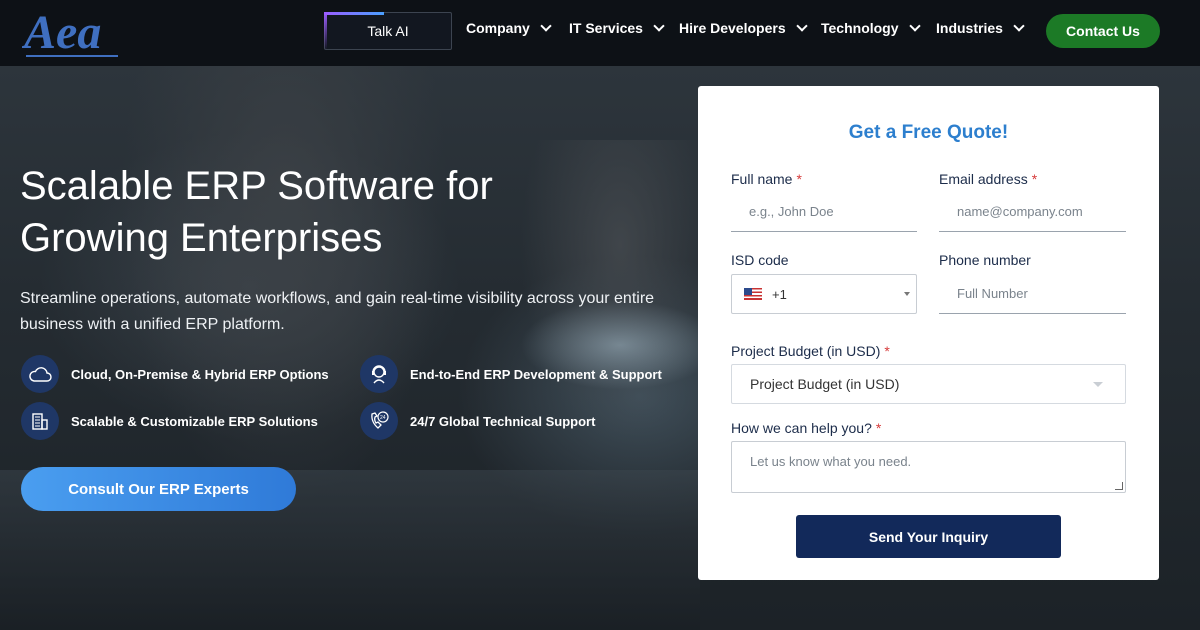 This screenshot has height=630, width=1200. What do you see at coordinates (992, 293) in the screenshot?
I see `phone-placeholder: Full Number` at bounding box center [992, 293].